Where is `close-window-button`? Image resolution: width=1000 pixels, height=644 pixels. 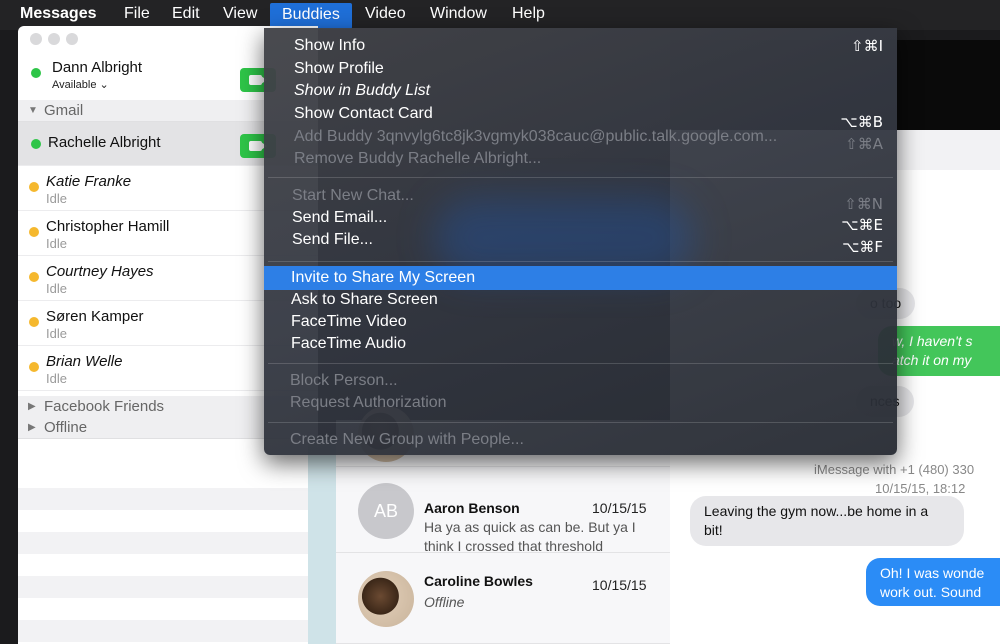
close-window-button is located at coordinates (36, 39).